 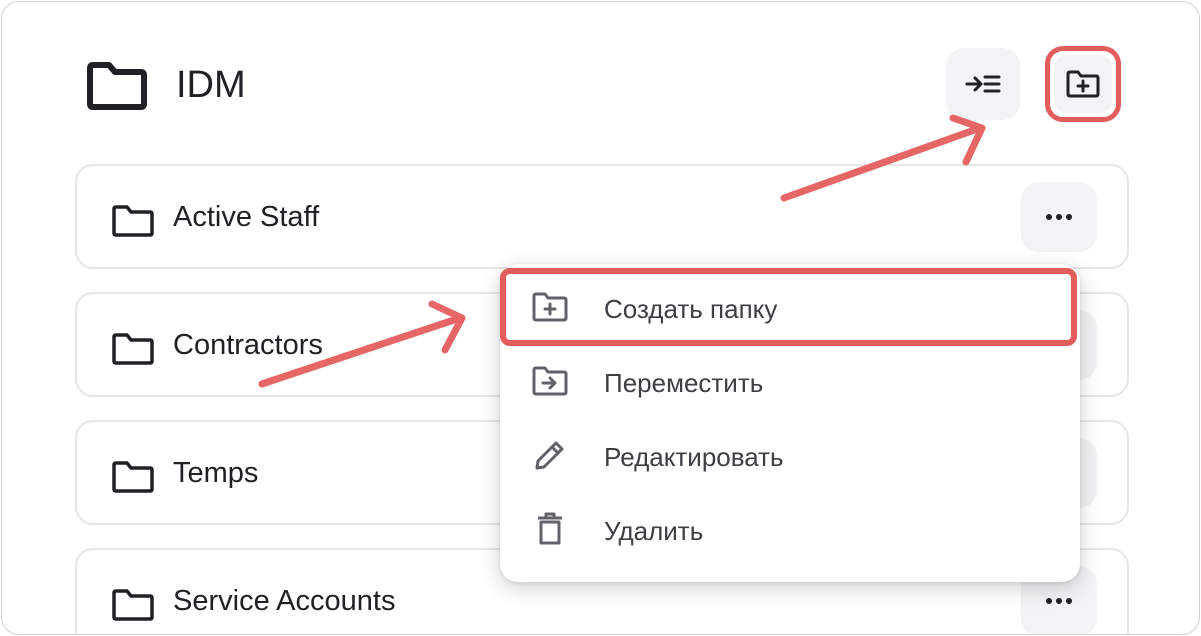 I want to click on create-folder-button, so click(x=1083, y=84).